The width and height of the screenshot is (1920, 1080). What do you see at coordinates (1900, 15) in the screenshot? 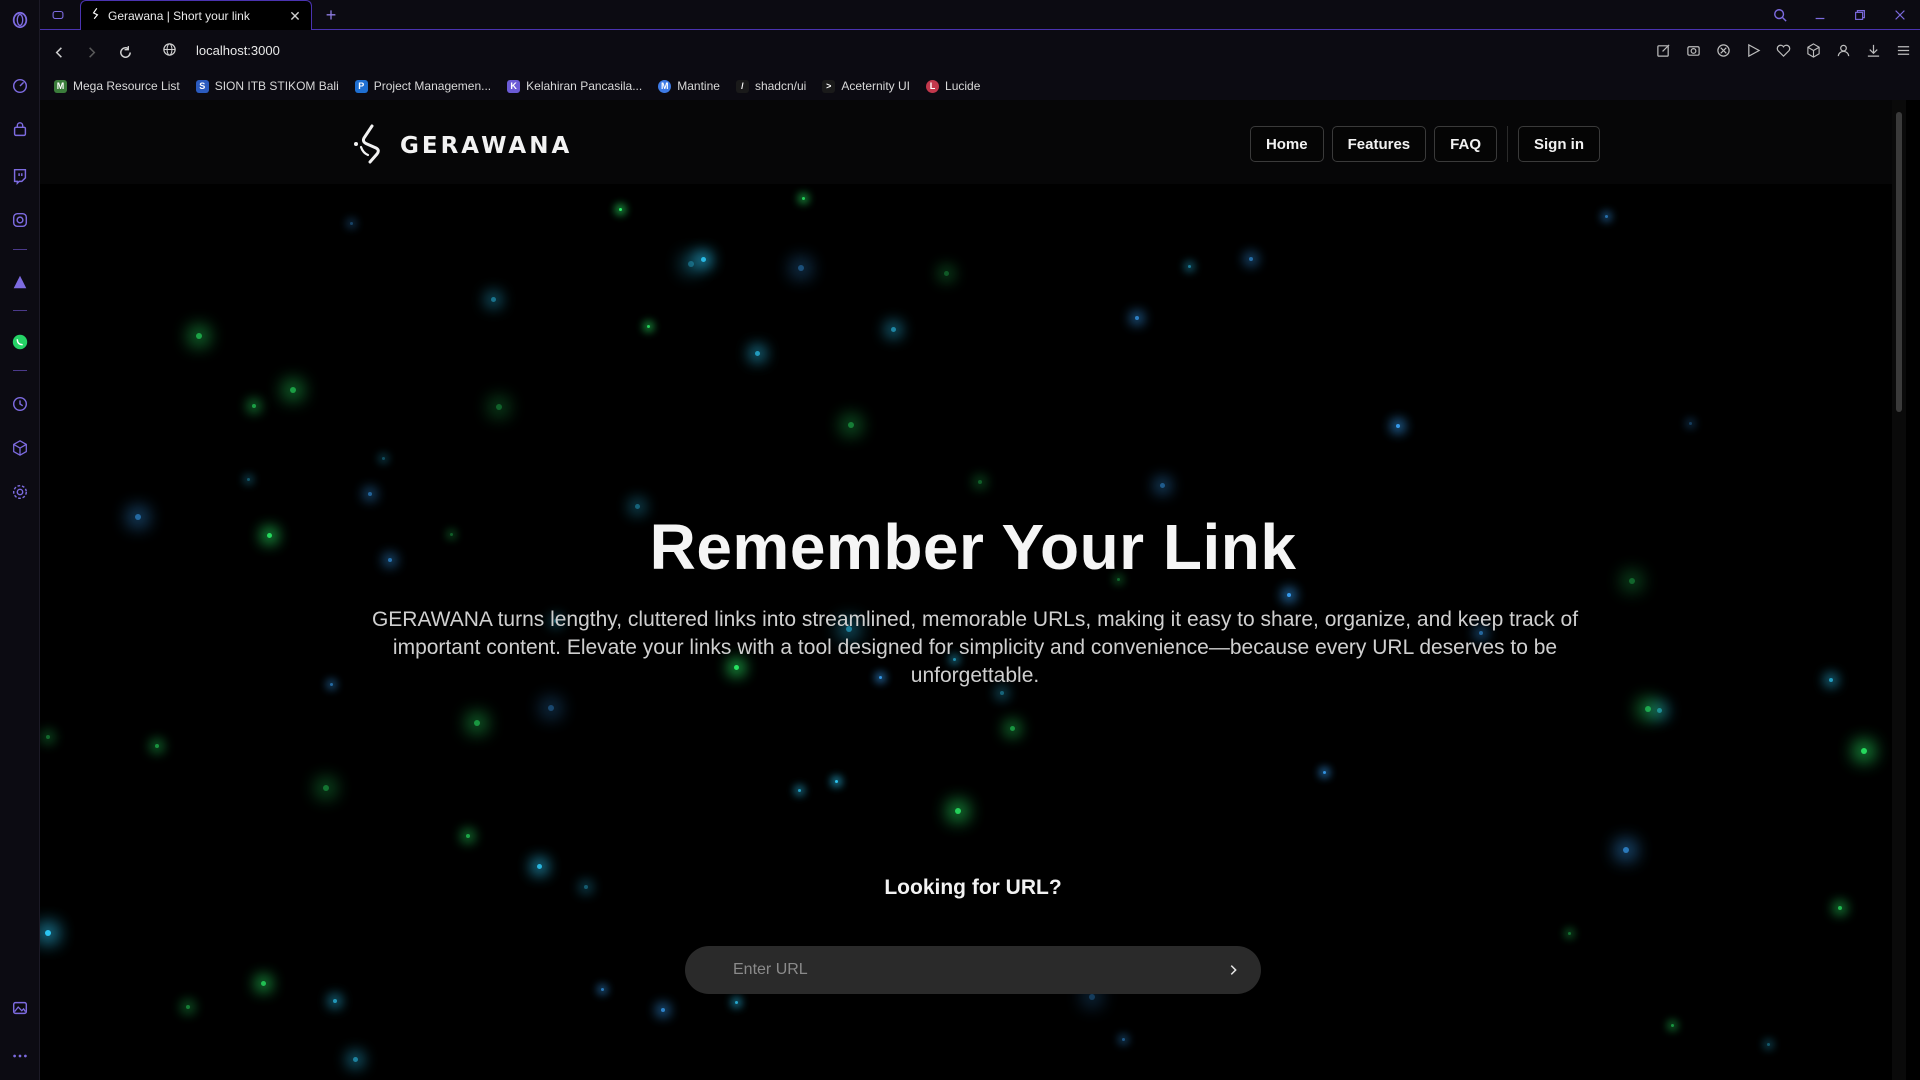
I see `close-window-icon` at bounding box center [1900, 15].